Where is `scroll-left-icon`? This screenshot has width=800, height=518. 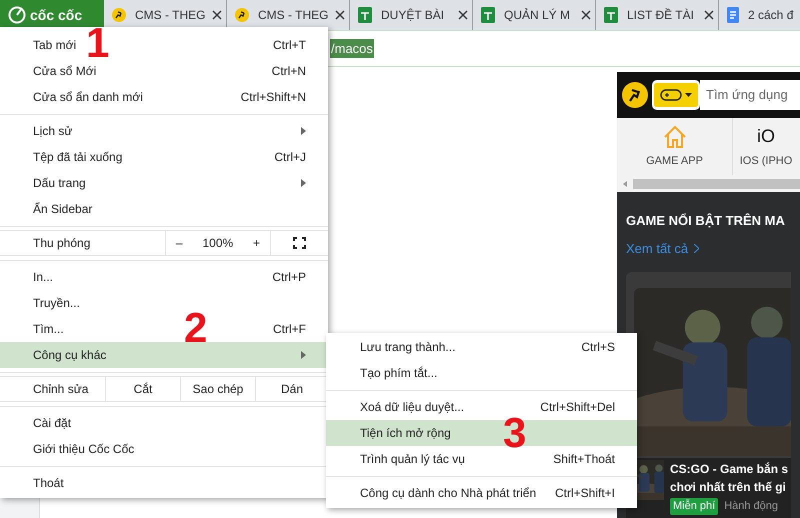 scroll-left-icon is located at coordinates (625, 183).